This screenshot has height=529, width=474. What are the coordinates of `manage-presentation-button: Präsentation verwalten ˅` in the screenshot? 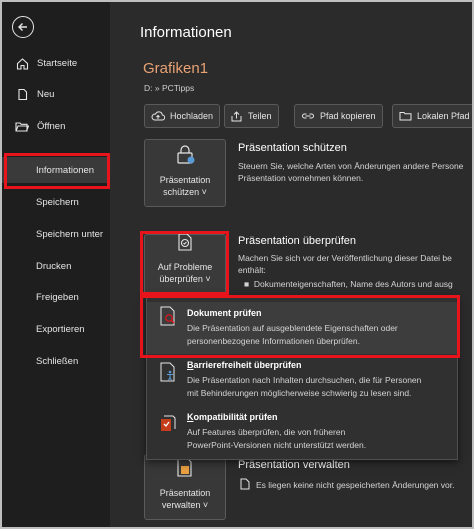 It's located at (185, 487).